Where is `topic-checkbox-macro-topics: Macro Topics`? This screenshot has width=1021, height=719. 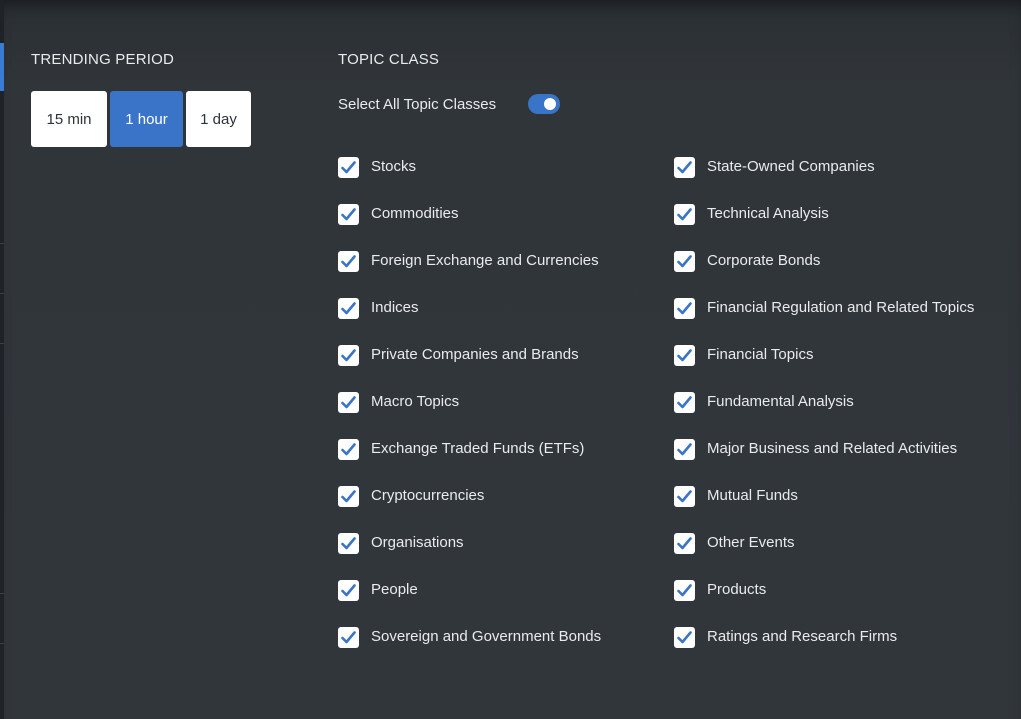 topic-checkbox-macro-topics: Macro Topics is located at coordinates (469, 414).